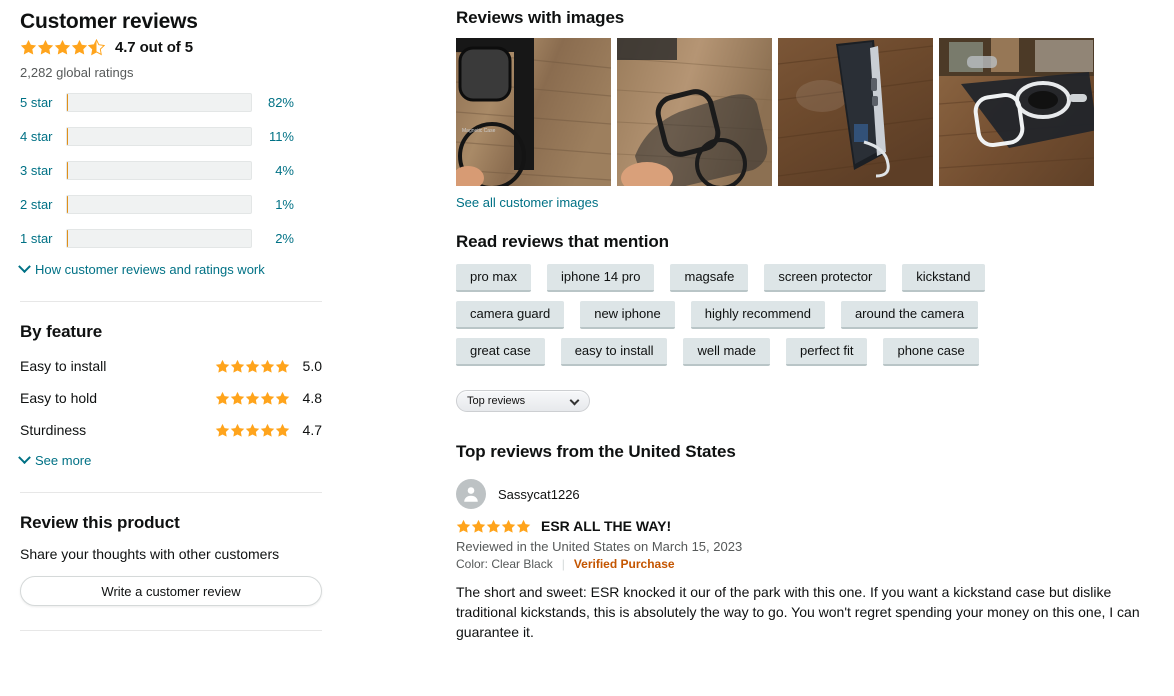  I want to click on mention-tag: highly recommend, so click(757, 315).